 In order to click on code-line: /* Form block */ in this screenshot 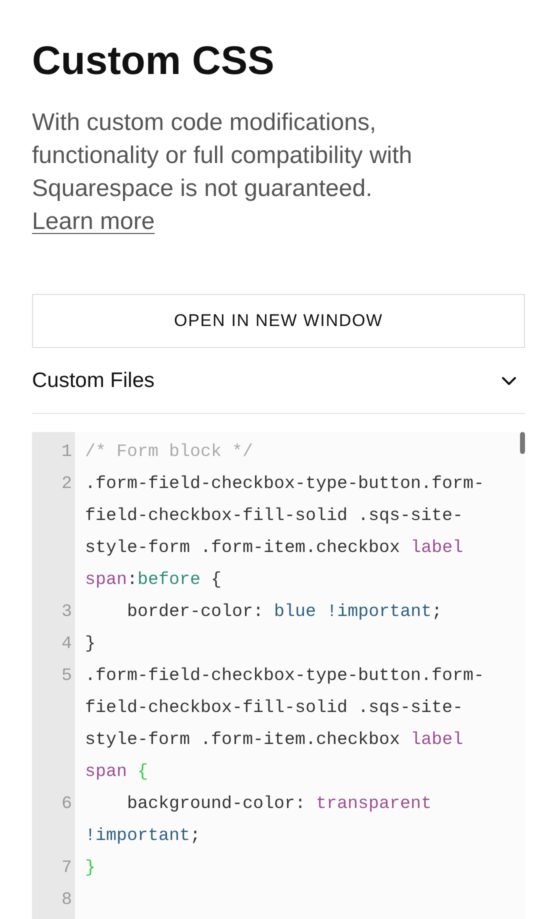, I will do `click(169, 452)`.